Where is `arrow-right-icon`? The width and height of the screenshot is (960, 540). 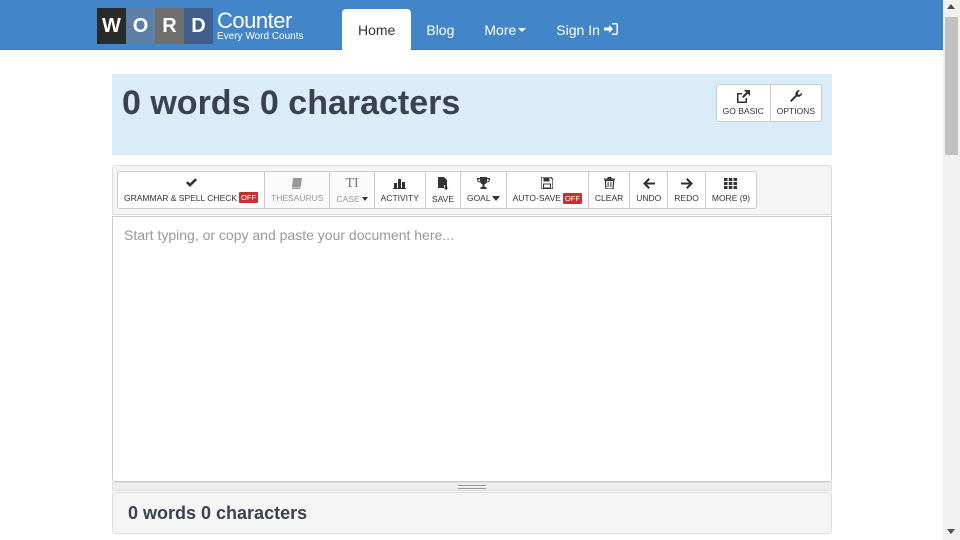 arrow-right-icon is located at coordinates (686, 183).